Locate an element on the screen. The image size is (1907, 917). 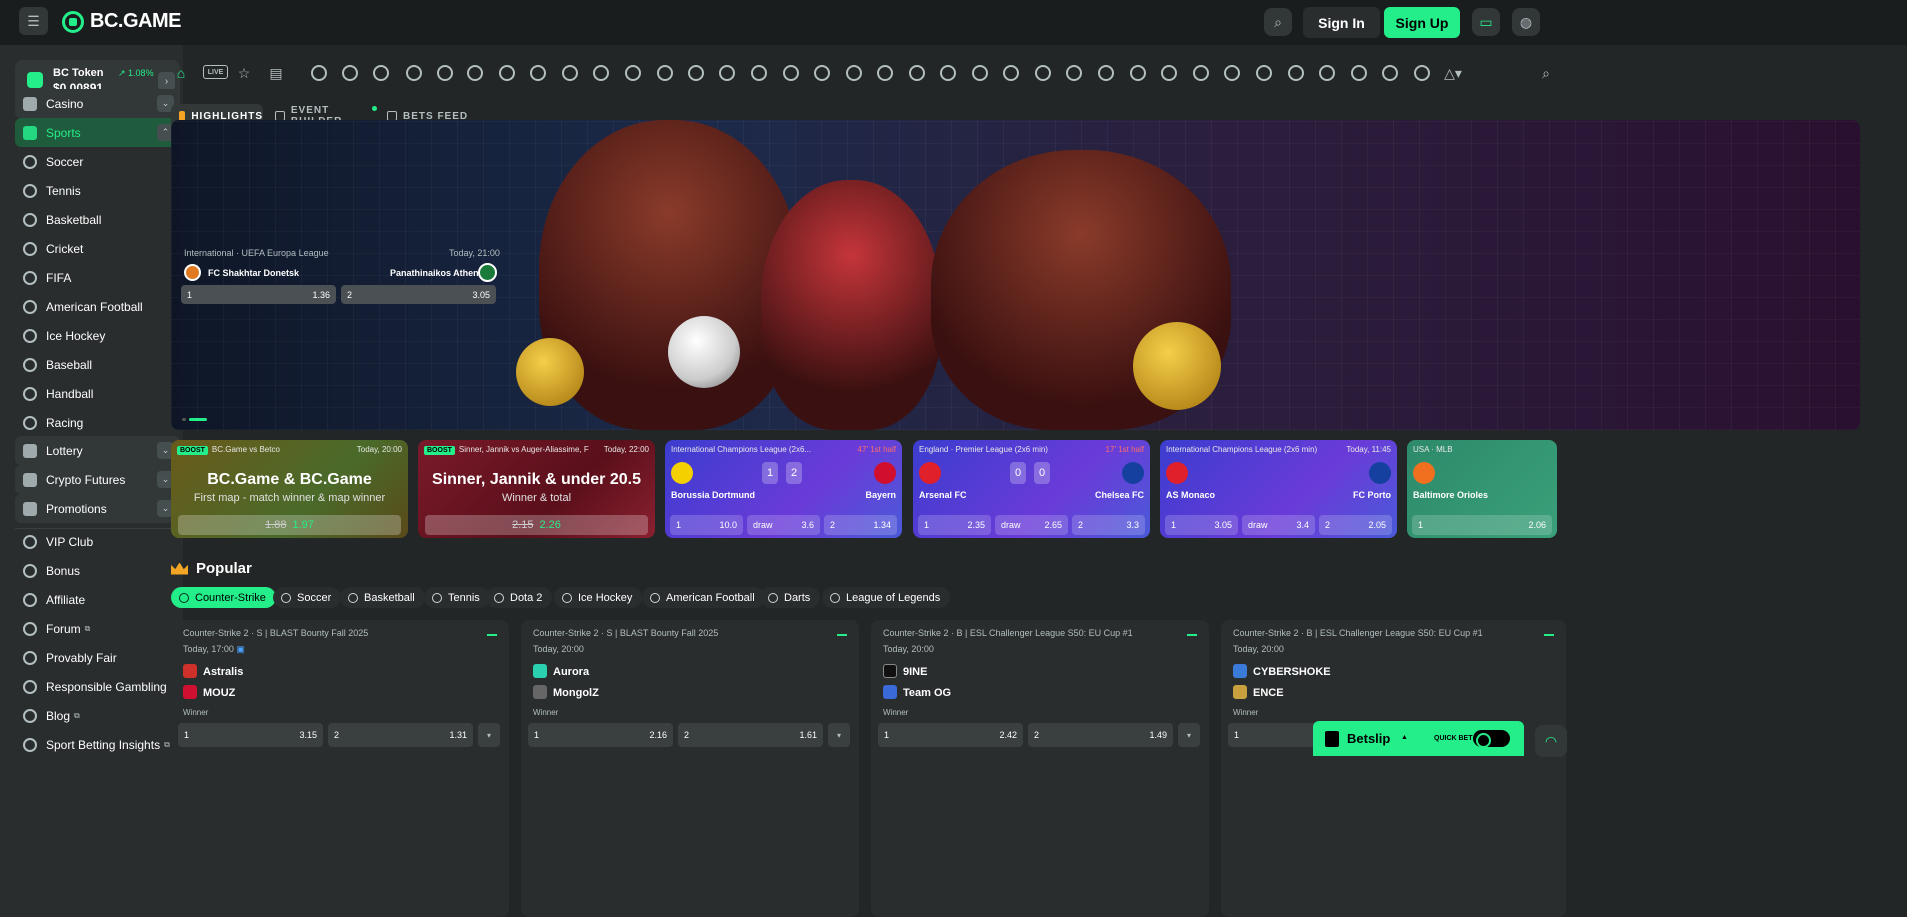
sidebar-item-american-football: American Football is located at coordinates (97, 306).